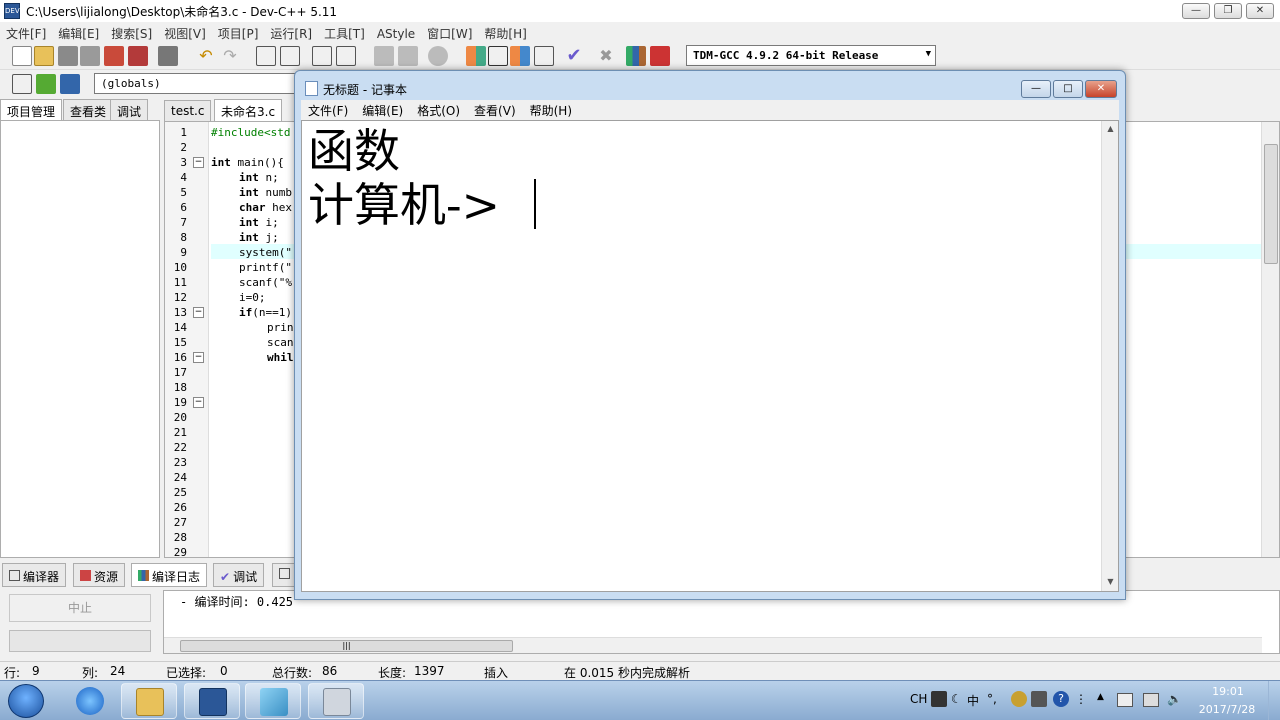 This screenshot has height=720, width=1280. What do you see at coordinates (212, 701) in the screenshot?
I see `taskbar-devcpp` at bounding box center [212, 701].